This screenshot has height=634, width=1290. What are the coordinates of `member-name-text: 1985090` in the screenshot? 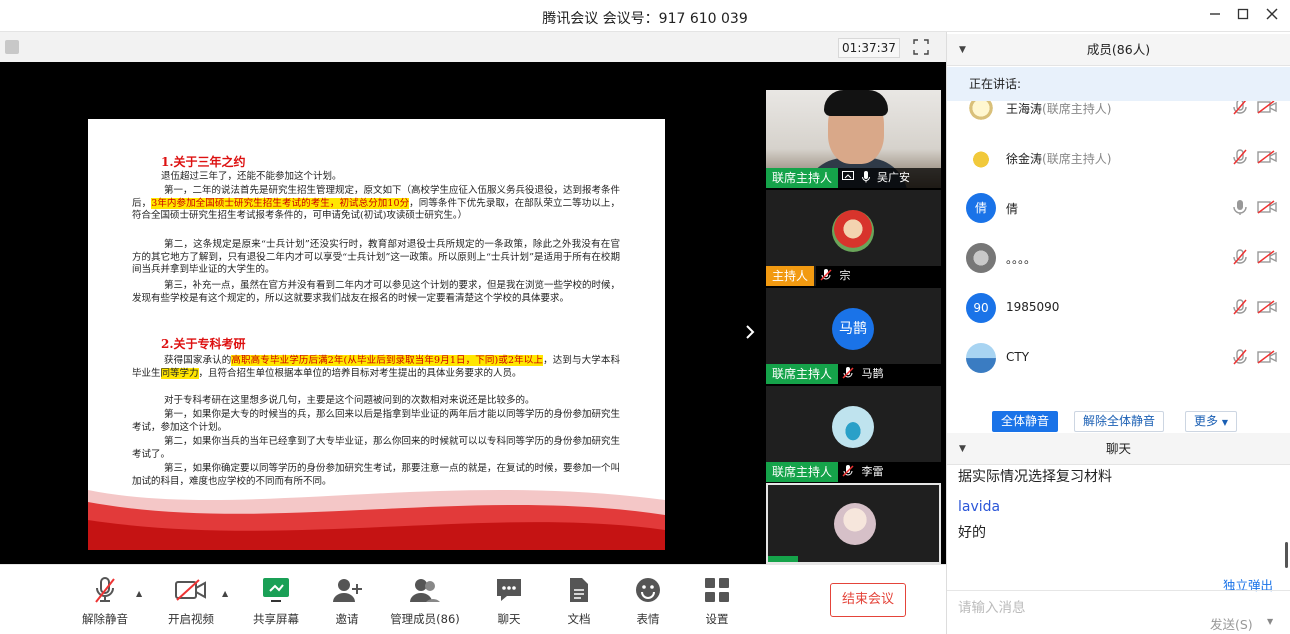 It's located at (1033, 307).